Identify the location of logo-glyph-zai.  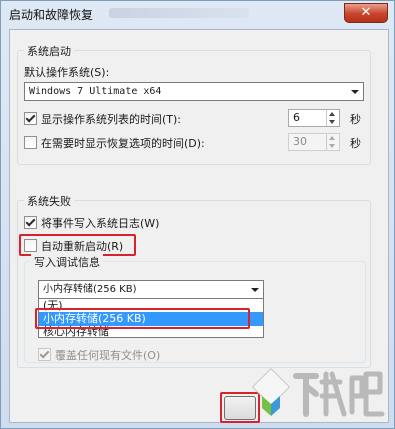
(333, 394).